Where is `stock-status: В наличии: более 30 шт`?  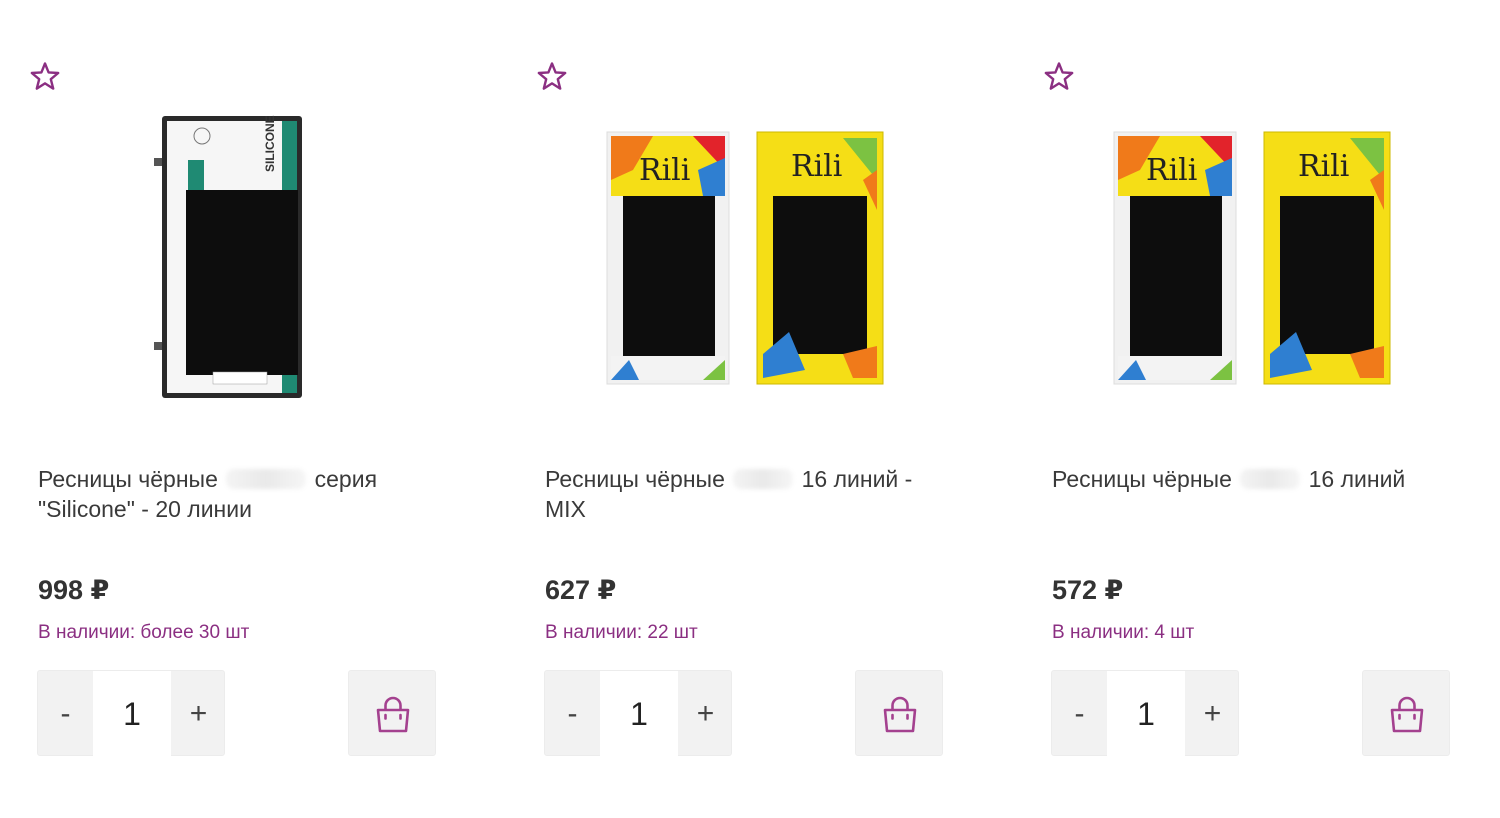 stock-status: В наличии: более 30 шт is located at coordinates (144, 632).